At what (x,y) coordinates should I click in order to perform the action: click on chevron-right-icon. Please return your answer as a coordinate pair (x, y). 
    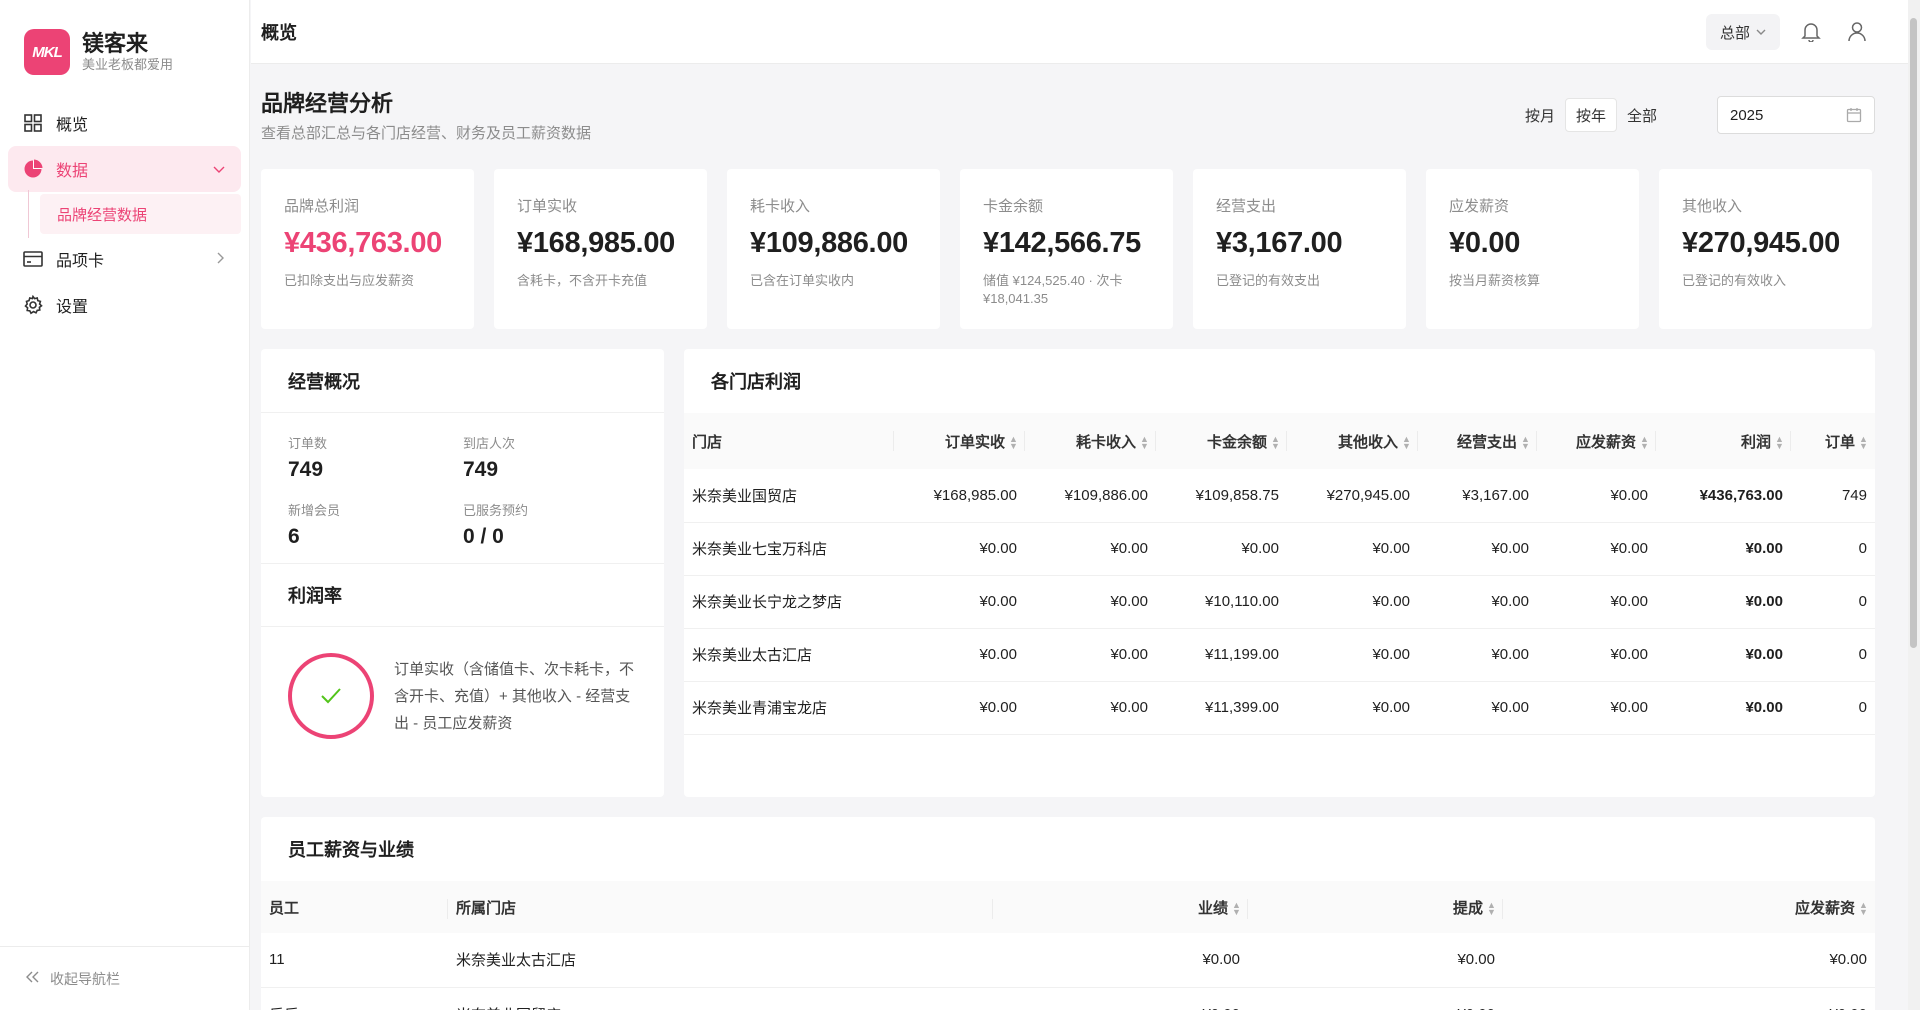
    Looking at the image, I should click on (221, 259).